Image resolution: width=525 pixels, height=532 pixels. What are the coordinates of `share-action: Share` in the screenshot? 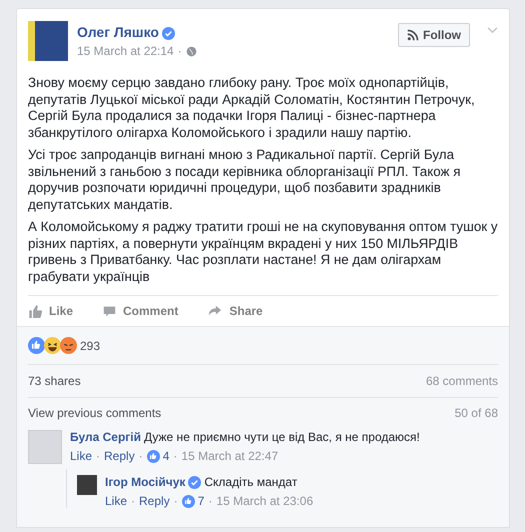 It's located at (235, 311).